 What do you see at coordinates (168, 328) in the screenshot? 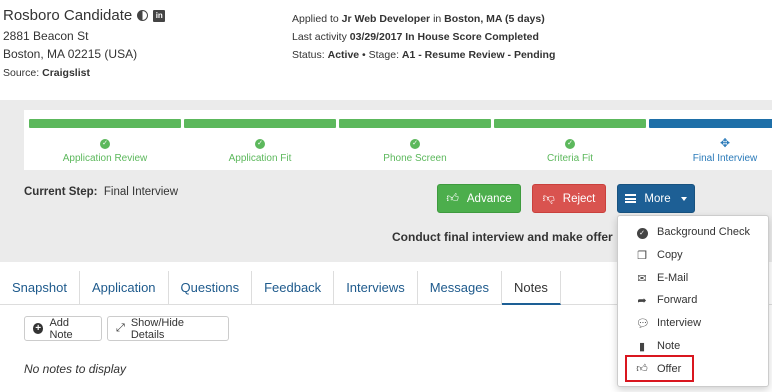
I see `show-hide-details-button: ⤢ Show/Hide Details` at bounding box center [168, 328].